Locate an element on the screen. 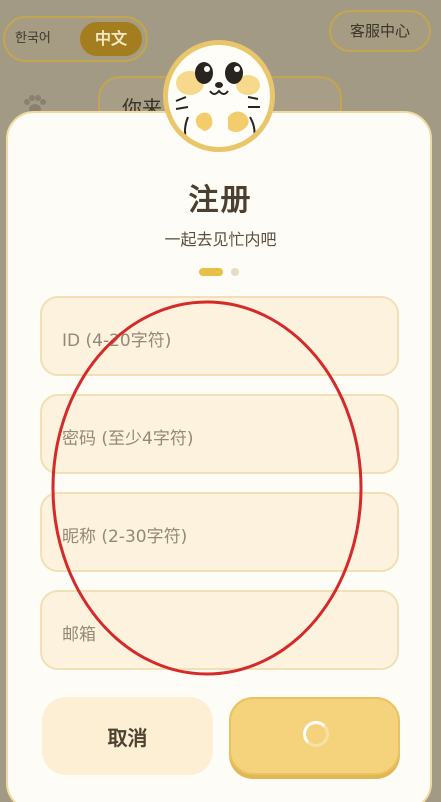 The width and height of the screenshot is (441, 802). password-field: 密码 (至少4字符) is located at coordinates (219, 434).